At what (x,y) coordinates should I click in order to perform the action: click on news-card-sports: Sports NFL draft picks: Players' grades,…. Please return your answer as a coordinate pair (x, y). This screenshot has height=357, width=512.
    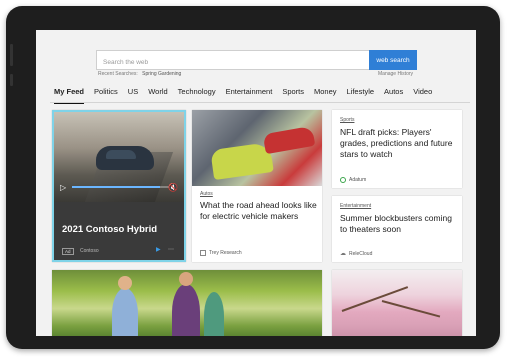
    Looking at the image, I should click on (397, 149).